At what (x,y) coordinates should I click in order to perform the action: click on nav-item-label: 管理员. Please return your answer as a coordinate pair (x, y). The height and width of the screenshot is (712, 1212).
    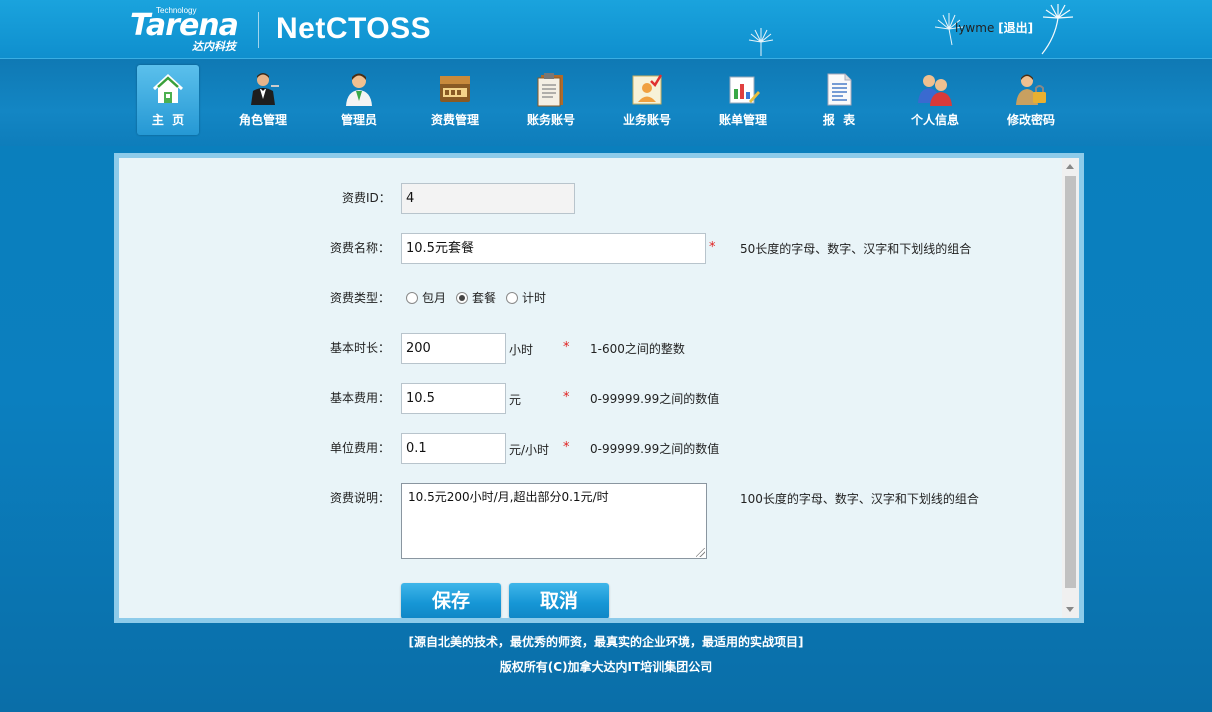
    Looking at the image, I should click on (358, 120).